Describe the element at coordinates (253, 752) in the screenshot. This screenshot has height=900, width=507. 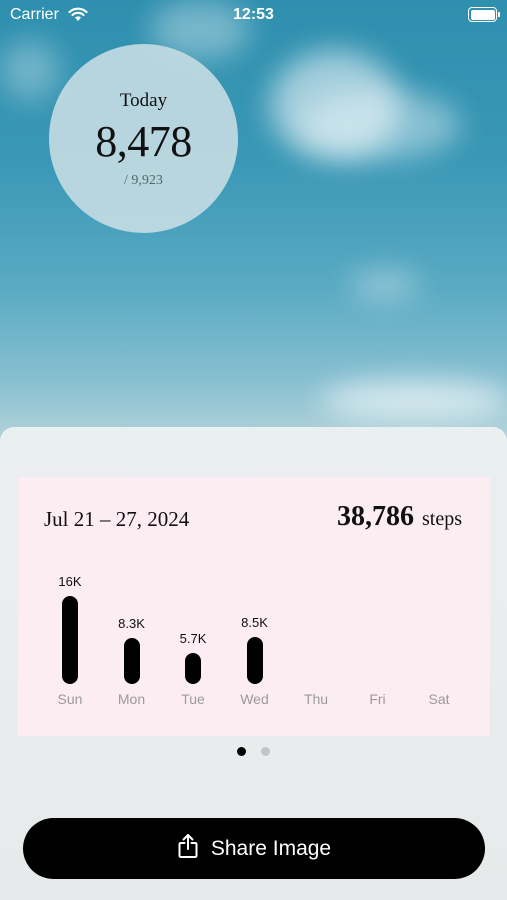
I see `page-indicator` at that location.